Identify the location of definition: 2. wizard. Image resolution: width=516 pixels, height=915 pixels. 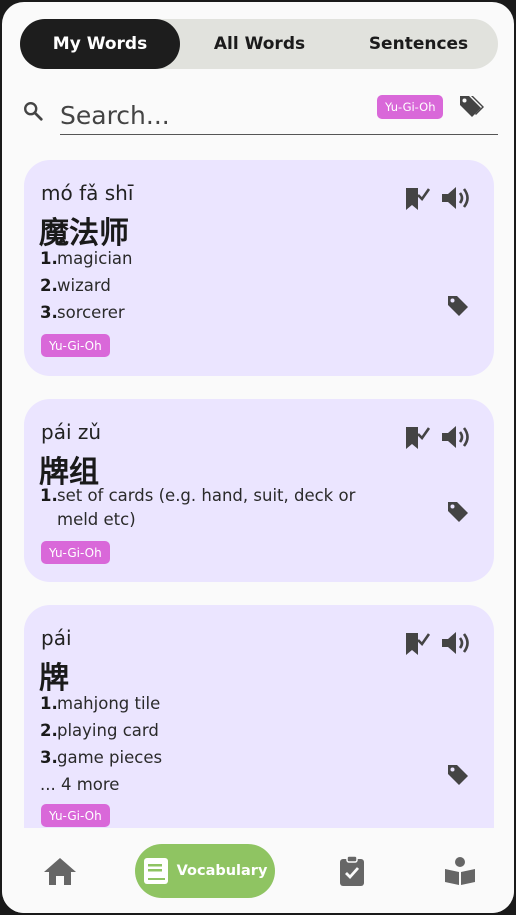
(75, 285).